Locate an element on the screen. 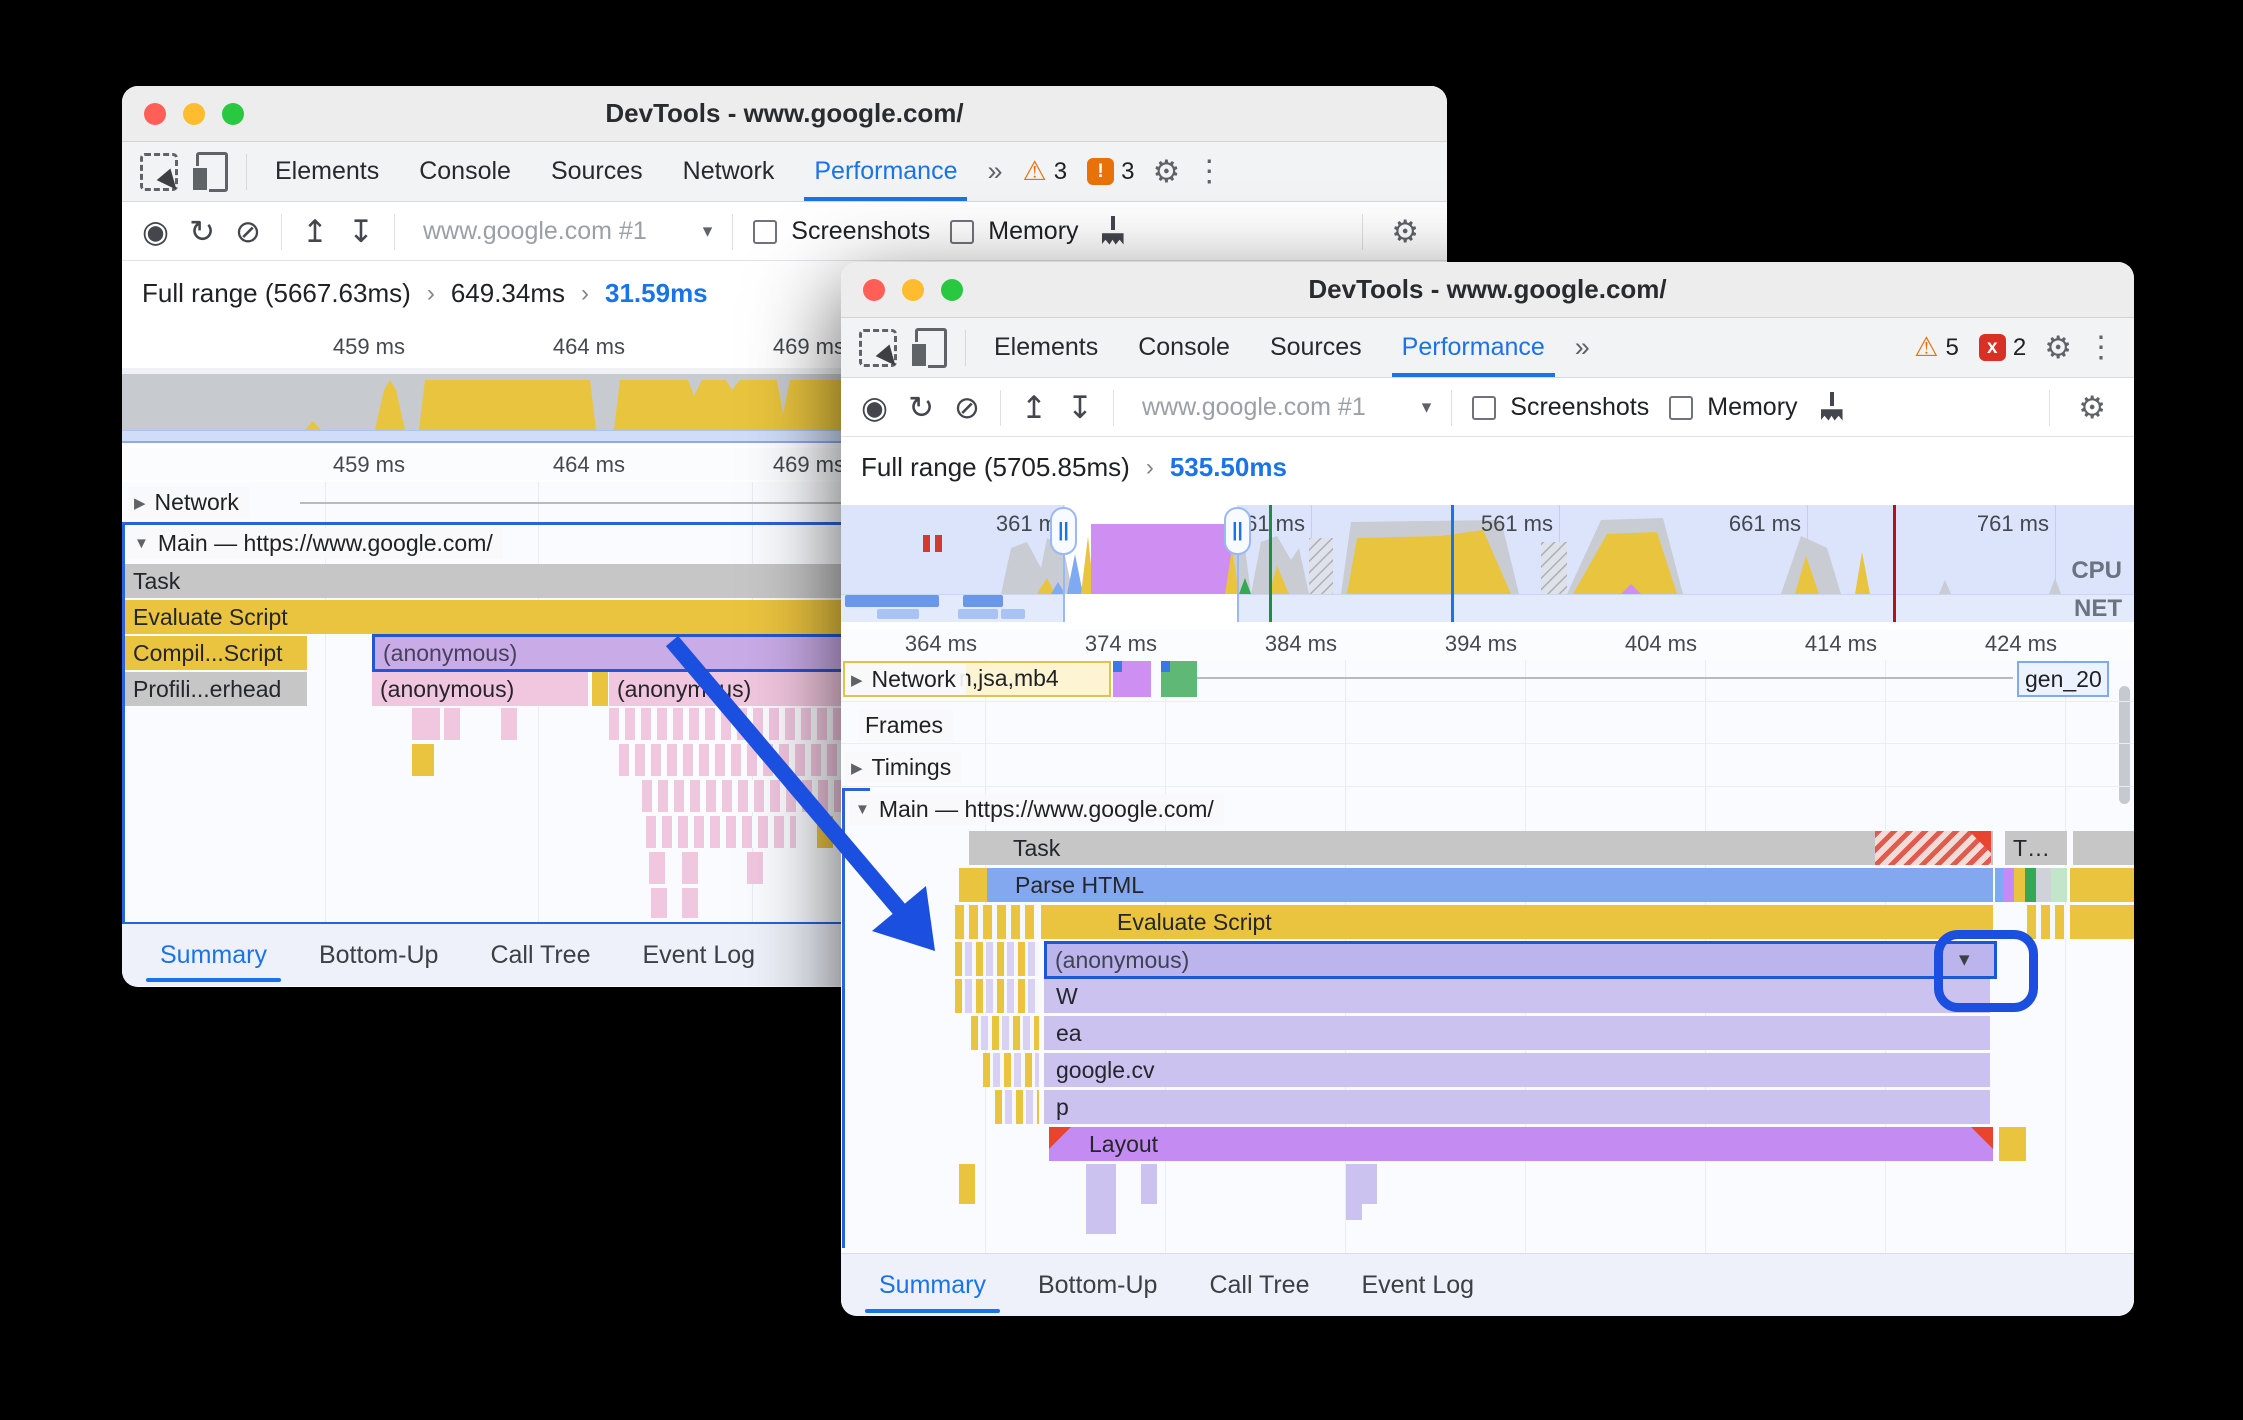 Image resolution: width=2243 pixels, height=1420 pixels. network-request-bar-gen: gen_20 is located at coordinates (2063, 679).